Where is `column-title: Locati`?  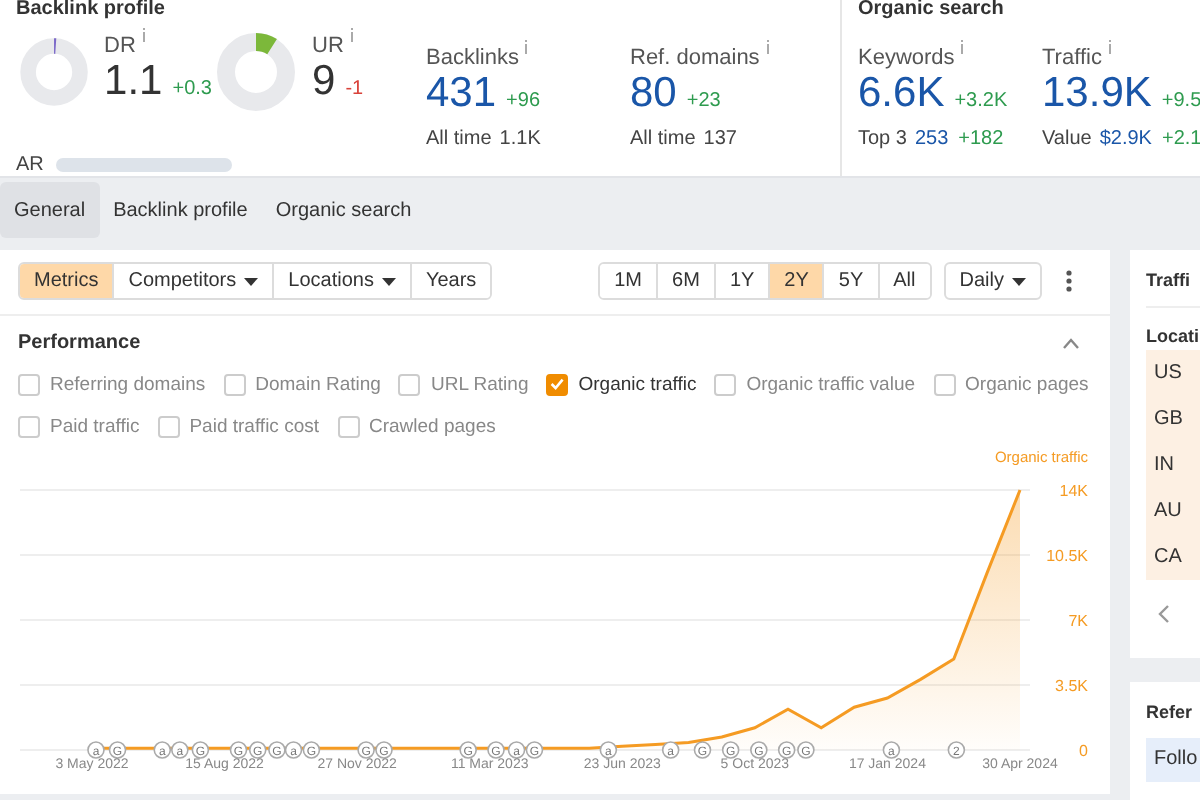 column-title: Locati is located at coordinates (1173, 337).